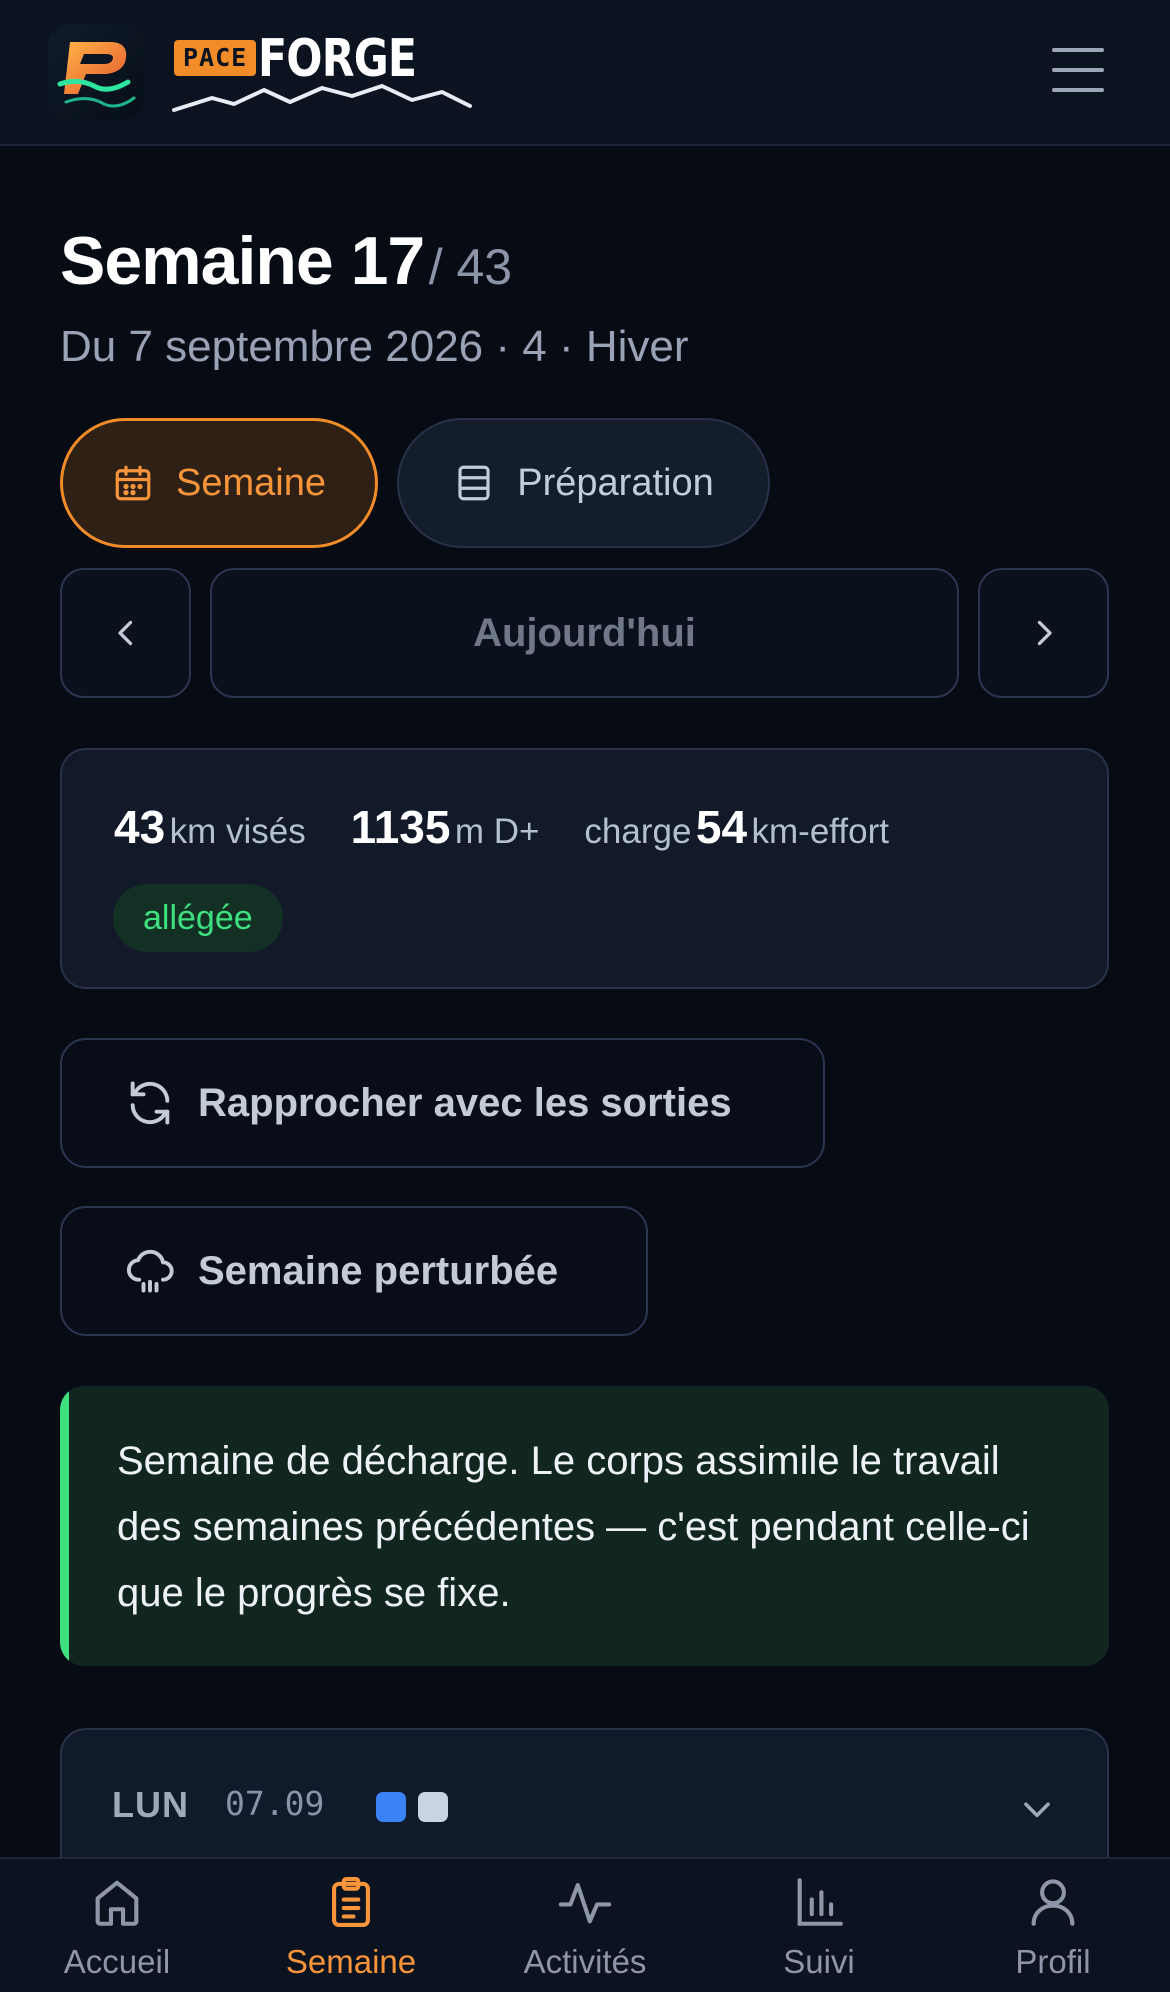 Image resolution: width=1170 pixels, height=1992 pixels. I want to click on elevation-value: 1135, so click(400, 827).